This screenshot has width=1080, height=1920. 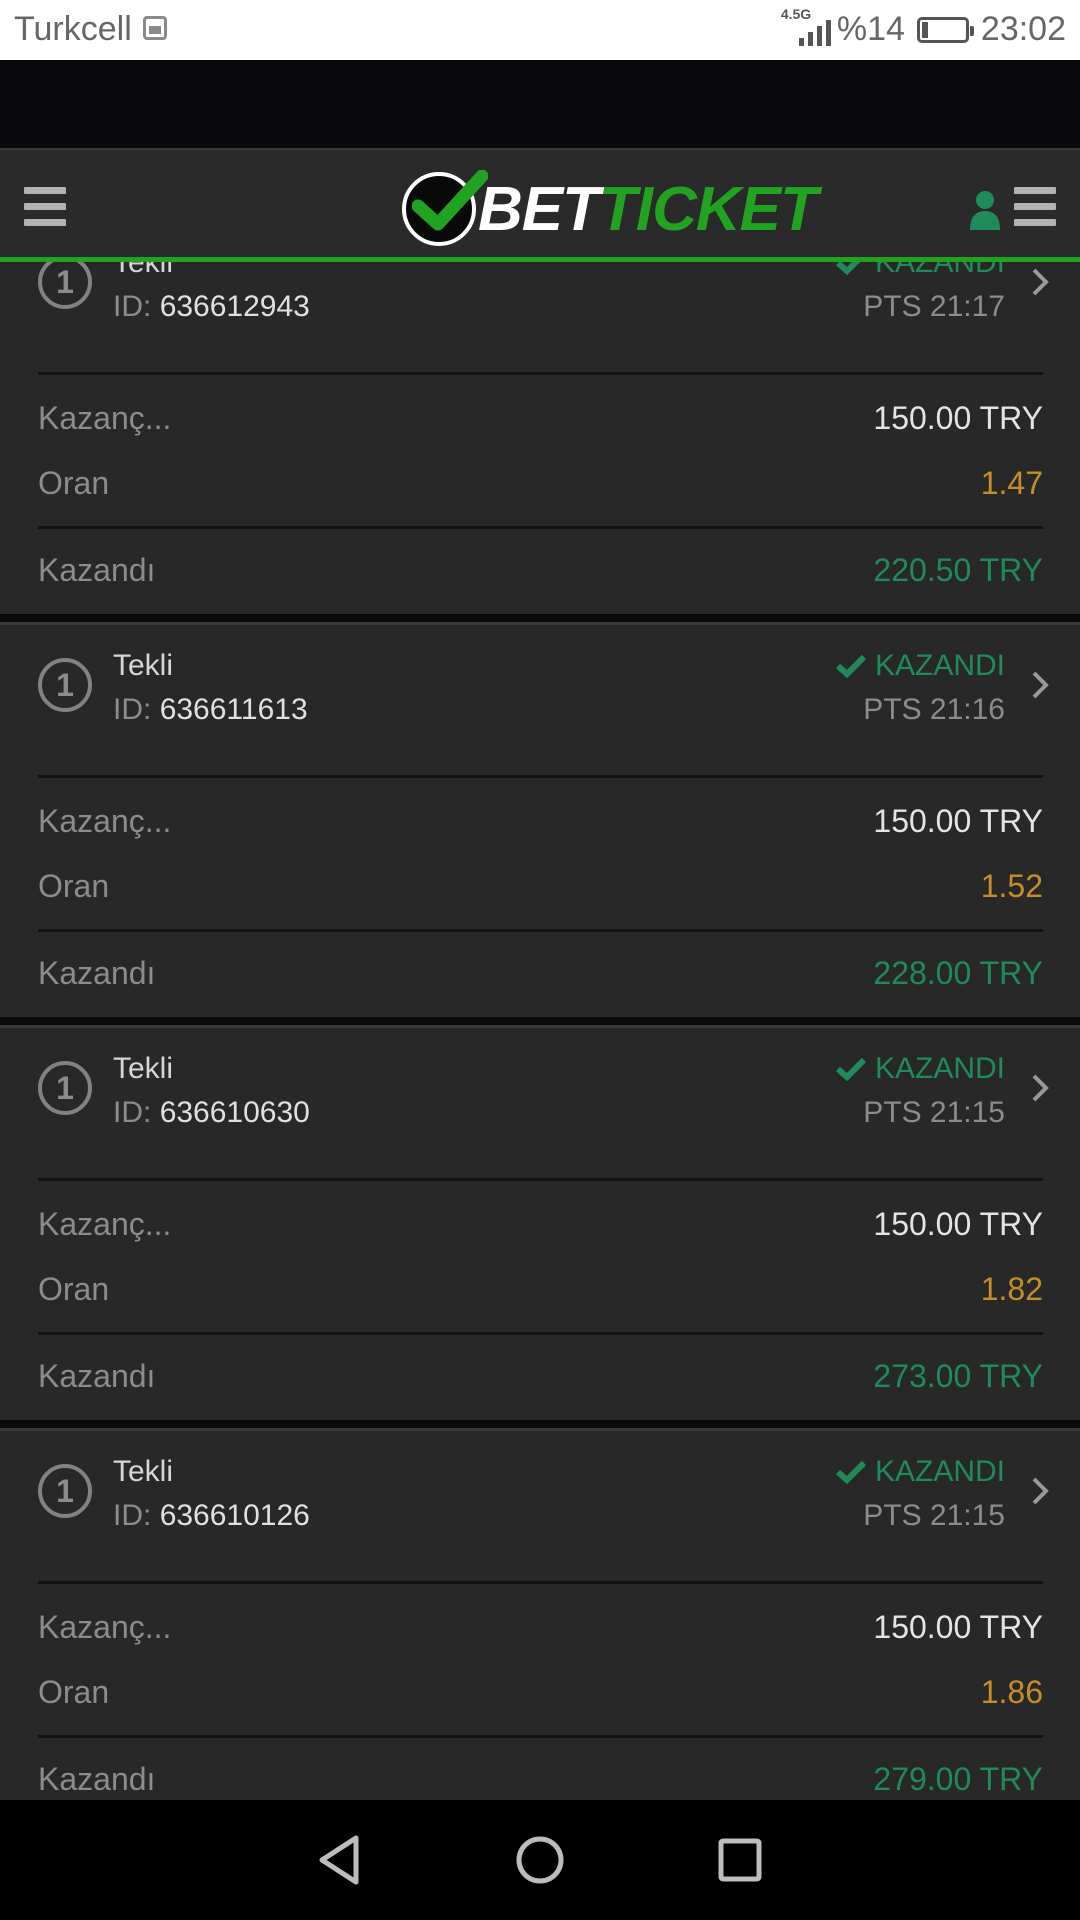 I want to click on bet-card-header: 1 Tekli ID: 636611613 KAZANDI PTS 21:16, so click(x=540, y=679).